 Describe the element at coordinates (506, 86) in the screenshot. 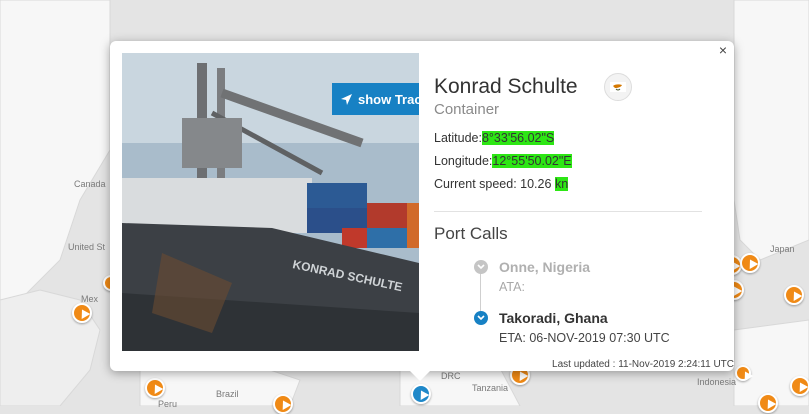

I see `vessel-name: Konrad Schulte` at that location.